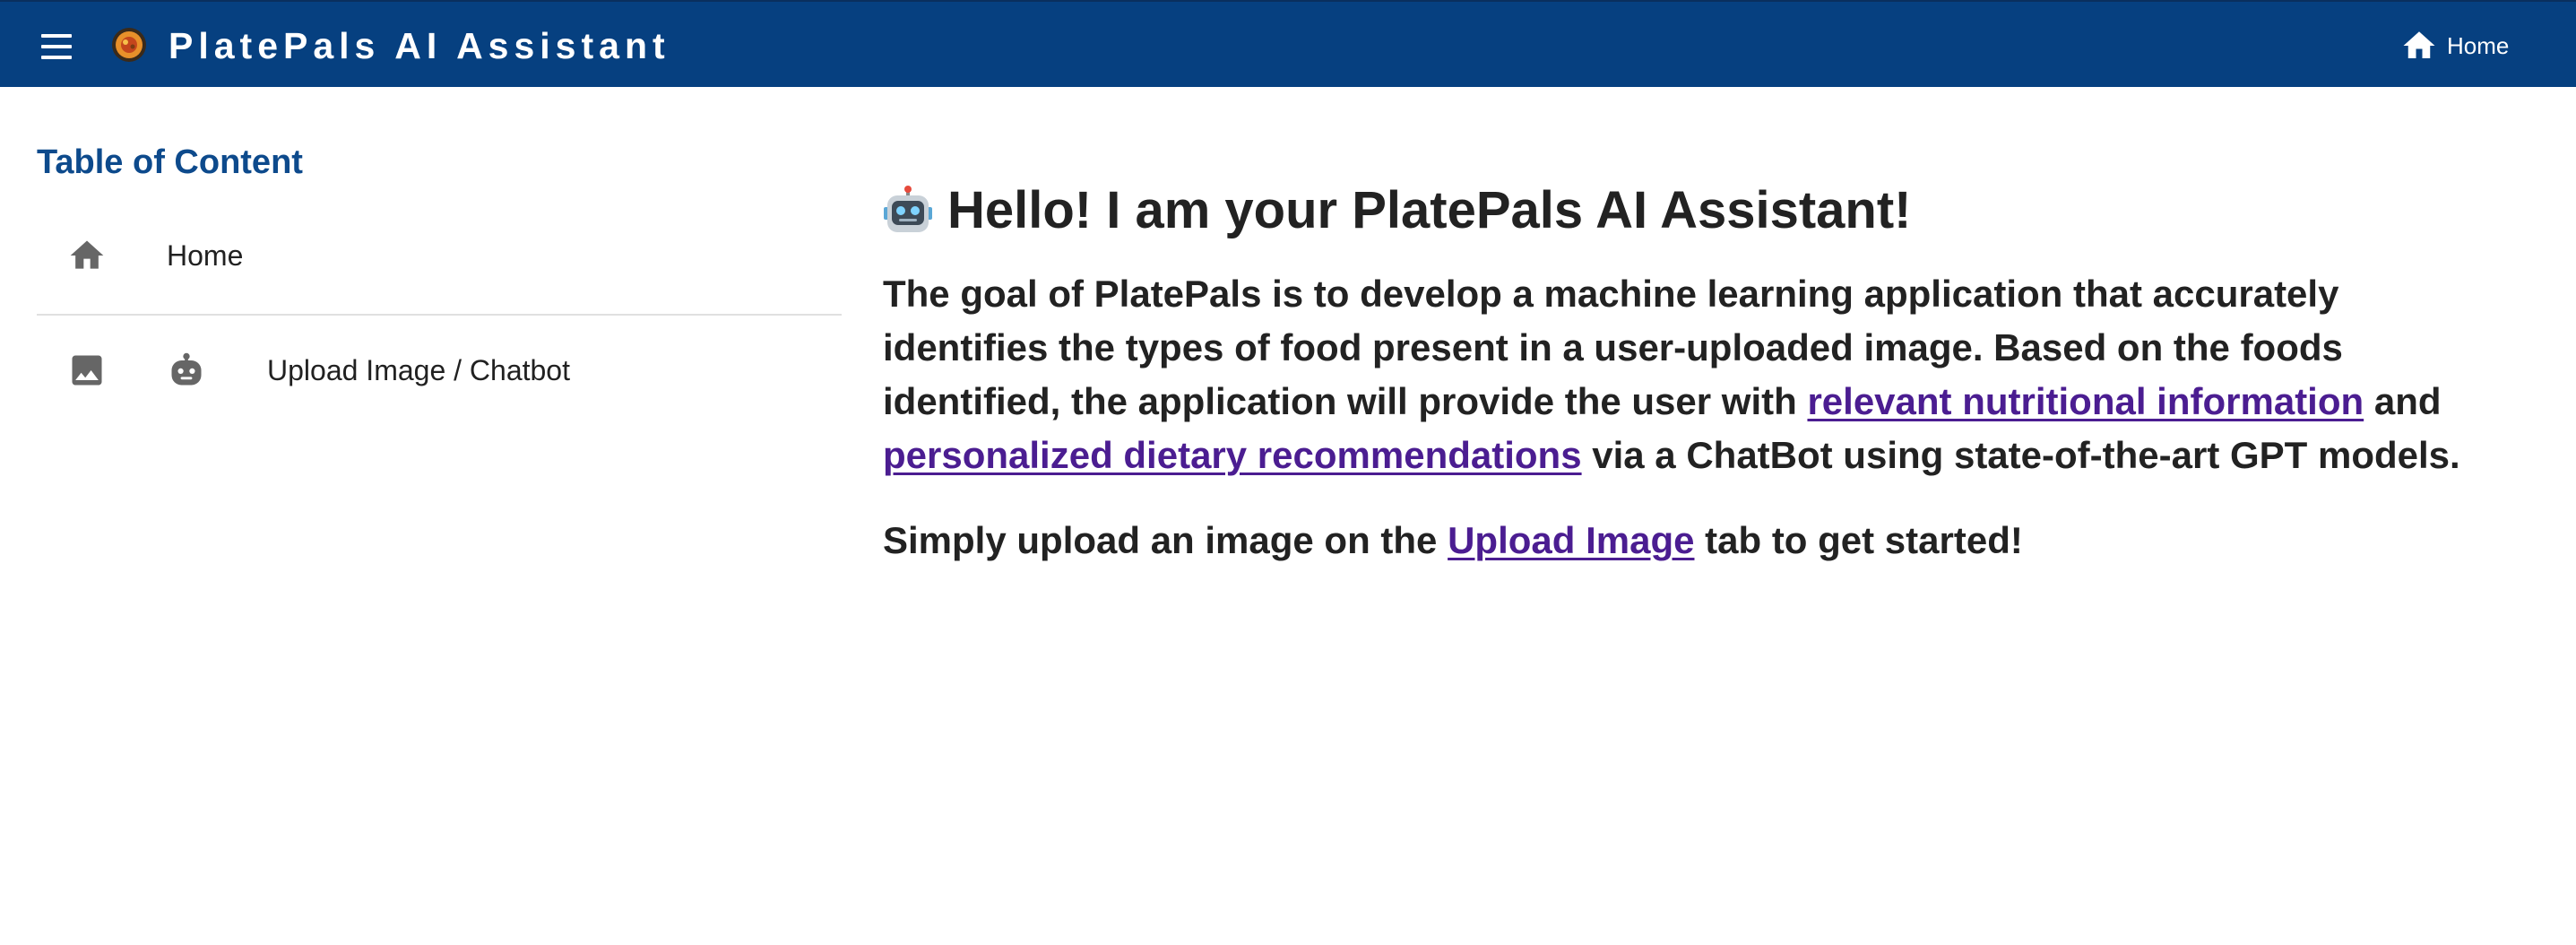 This screenshot has height=945, width=2576. I want to click on robot-face-emoji, so click(908, 209).